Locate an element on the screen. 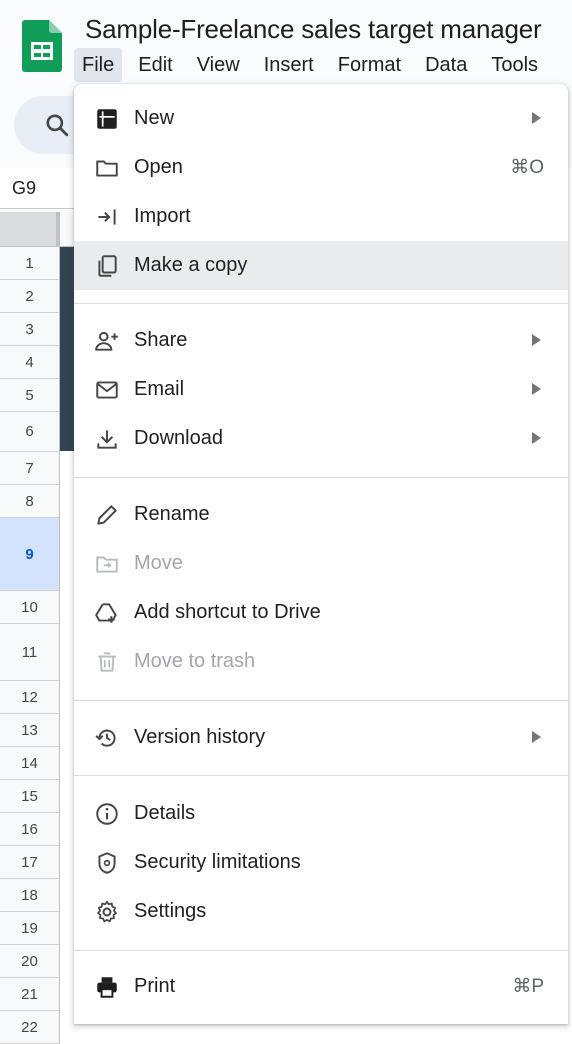  menu-item-label: Print is located at coordinates (155, 986).